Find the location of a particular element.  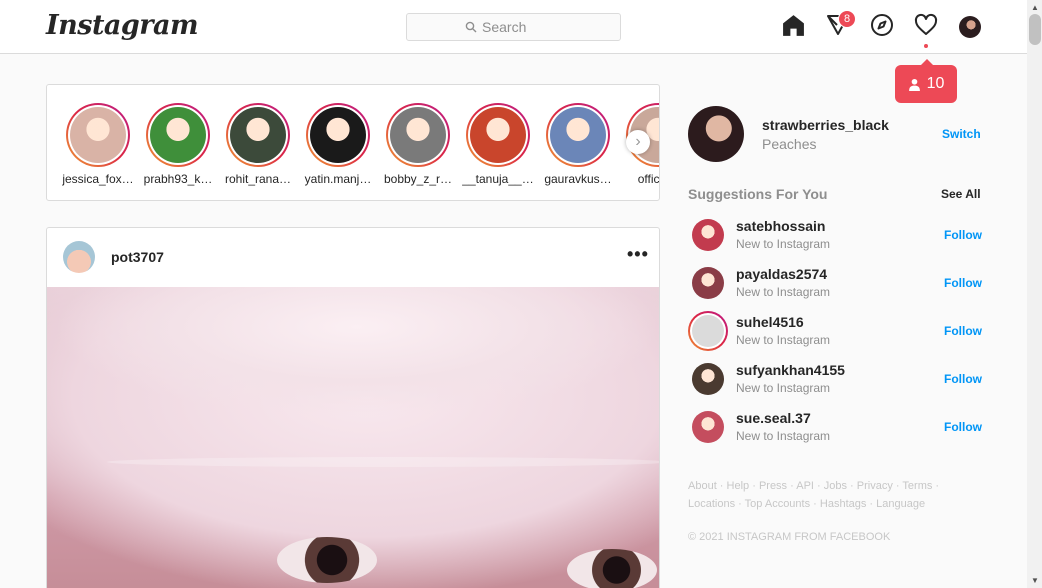

suggestion-username: payaldas2574 is located at coordinates (781, 274).